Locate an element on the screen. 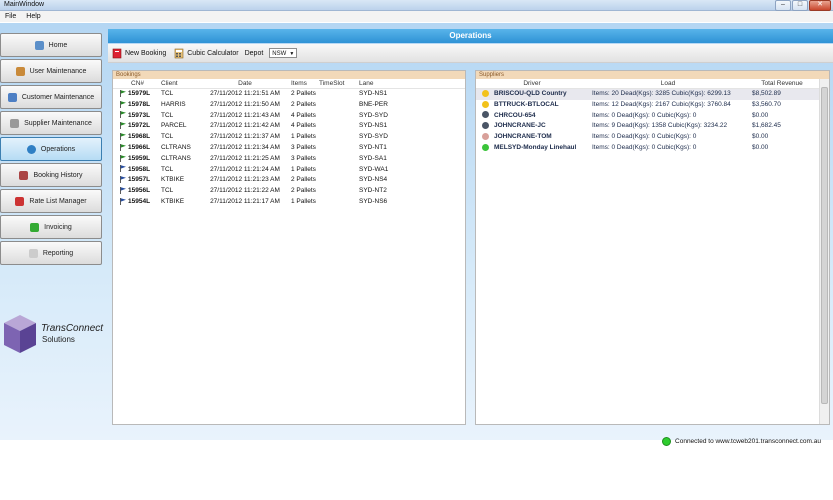 The width and height of the screenshot is (833, 500). cubic-calculator-label: Cubic Calculator is located at coordinates (213, 53).